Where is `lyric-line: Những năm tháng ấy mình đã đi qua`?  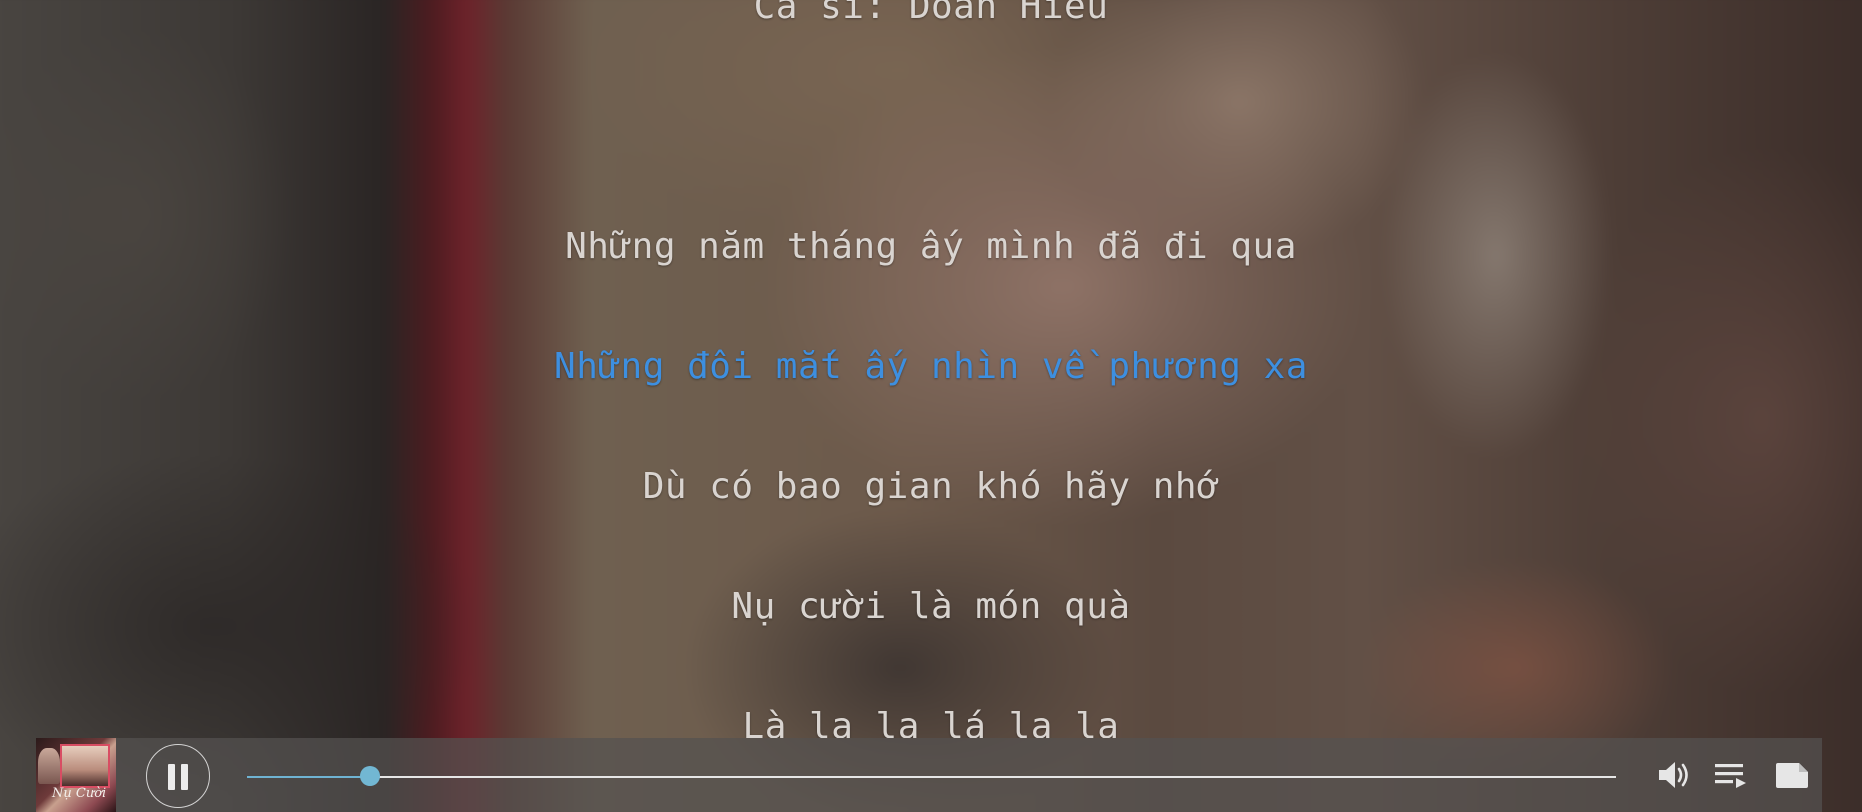 lyric-line: Những năm tháng ấy mình đã đi qua is located at coordinates (931, 246).